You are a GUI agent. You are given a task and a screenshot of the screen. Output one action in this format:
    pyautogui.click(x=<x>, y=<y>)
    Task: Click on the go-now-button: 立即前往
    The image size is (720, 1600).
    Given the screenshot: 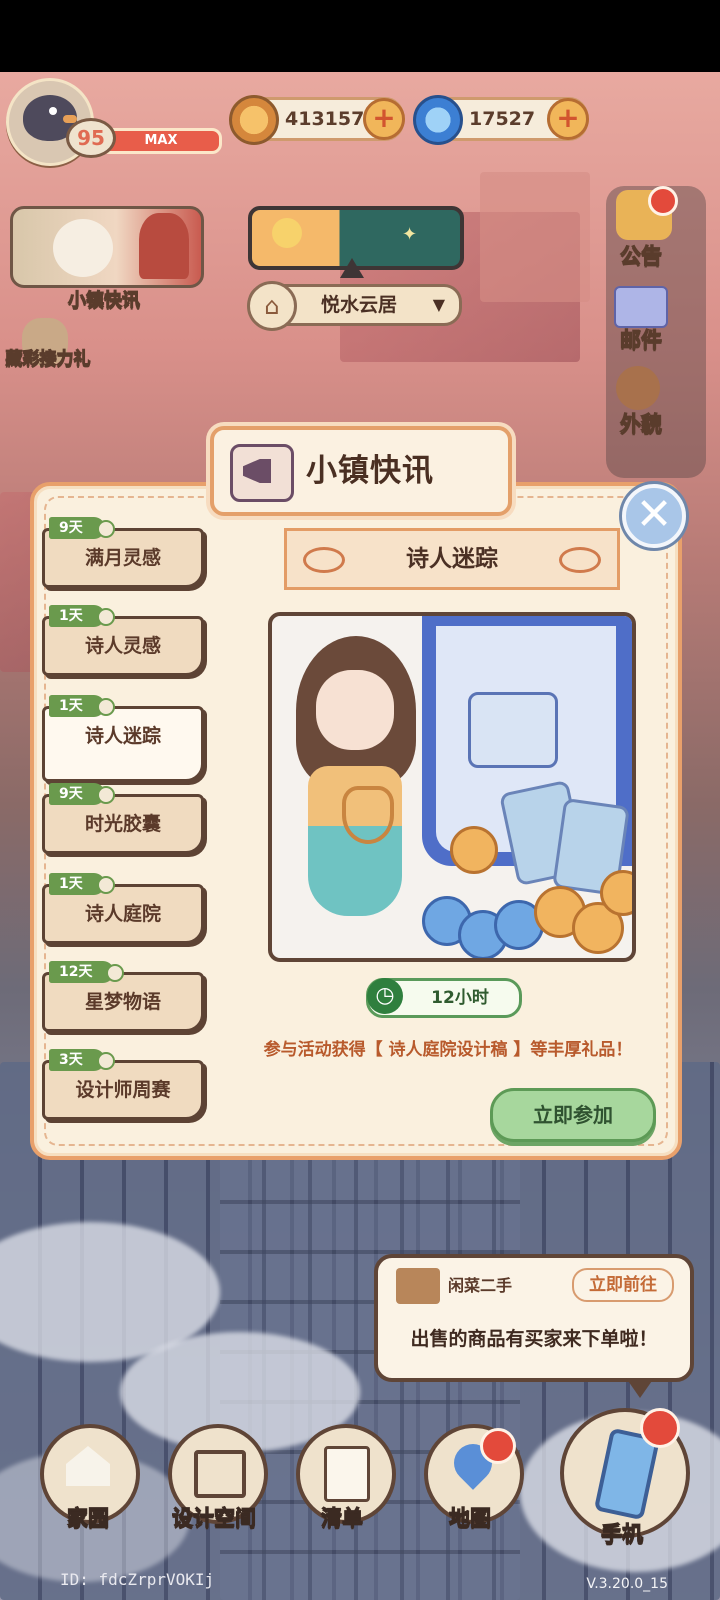 What is the action you would take?
    pyautogui.click(x=623, y=1285)
    